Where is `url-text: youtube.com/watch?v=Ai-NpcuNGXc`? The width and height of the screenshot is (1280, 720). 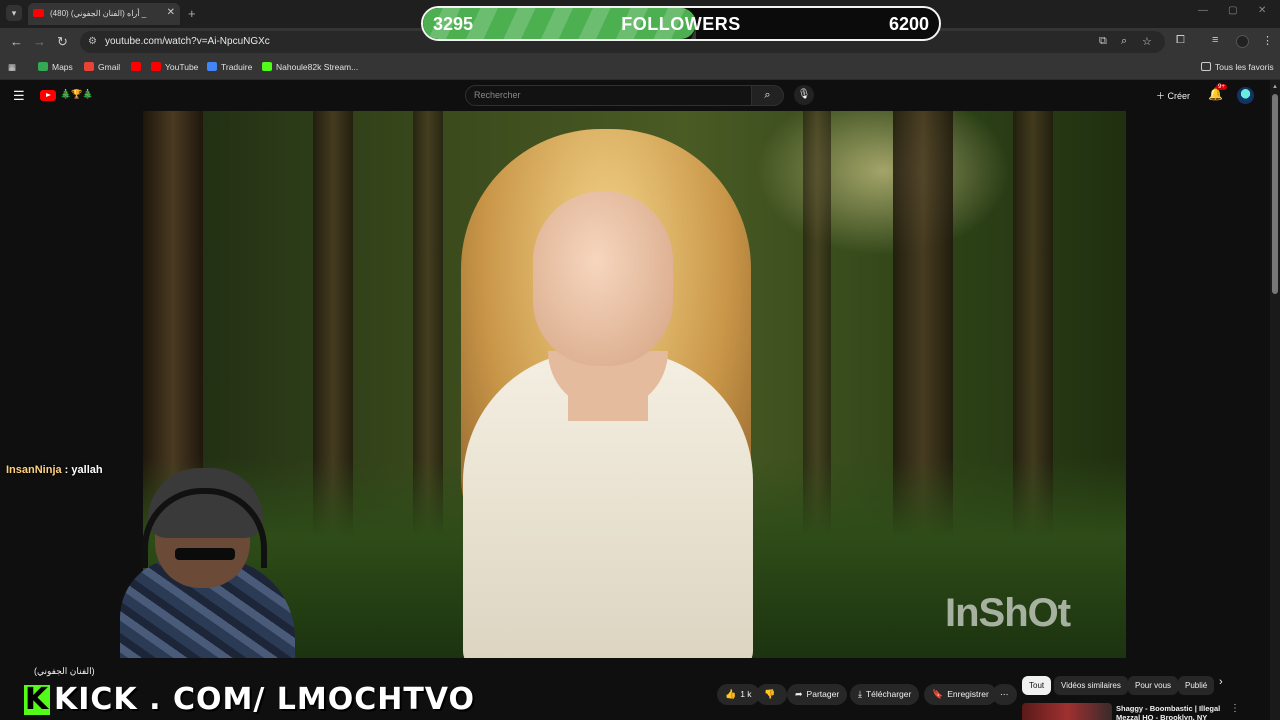
url-text: youtube.com/watch?v=Ai-NpcuNGXc is located at coordinates (187, 41).